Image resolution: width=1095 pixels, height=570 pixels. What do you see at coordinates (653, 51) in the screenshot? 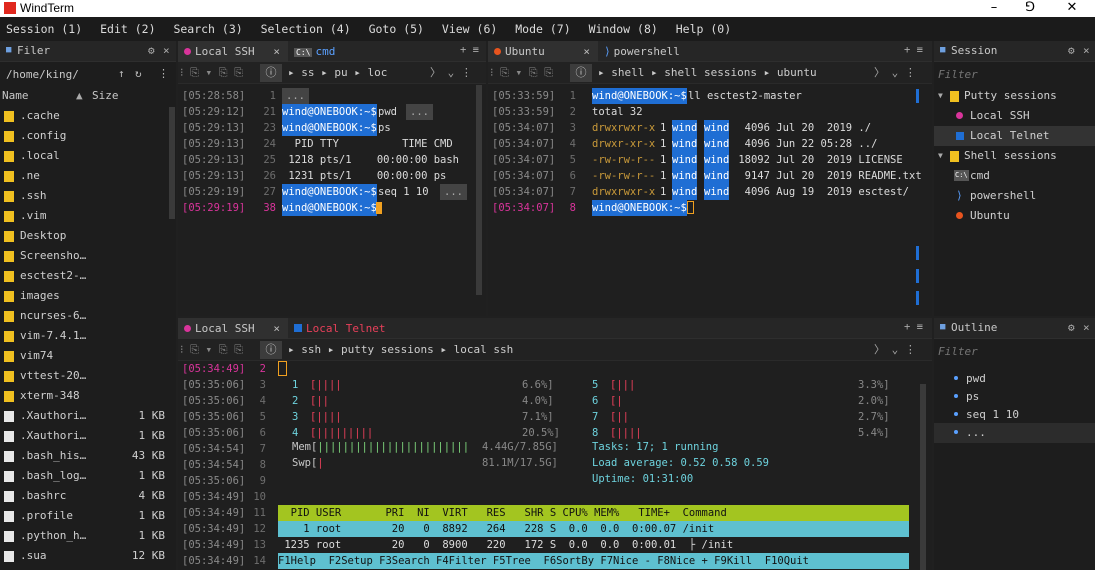
I see `tab-powershell: ⟩ powershell` at bounding box center [653, 51].